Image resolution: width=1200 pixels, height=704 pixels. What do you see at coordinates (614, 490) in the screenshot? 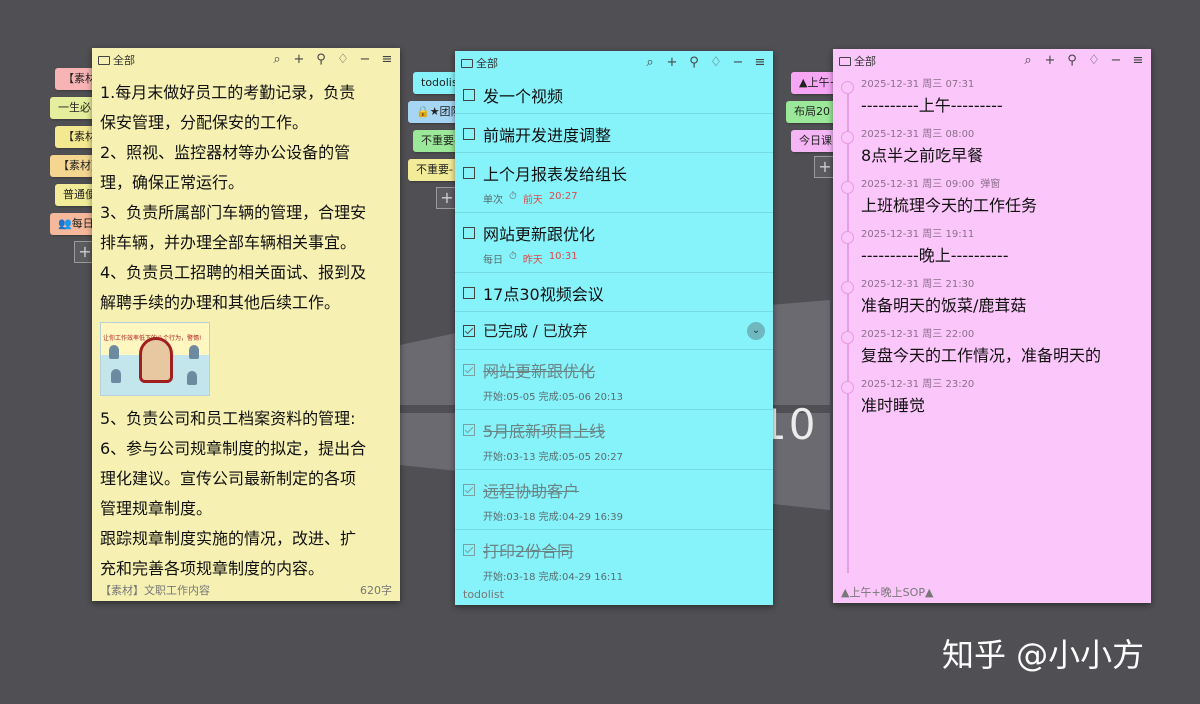
I see `todo-row: 远程协助客户` at bounding box center [614, 490].